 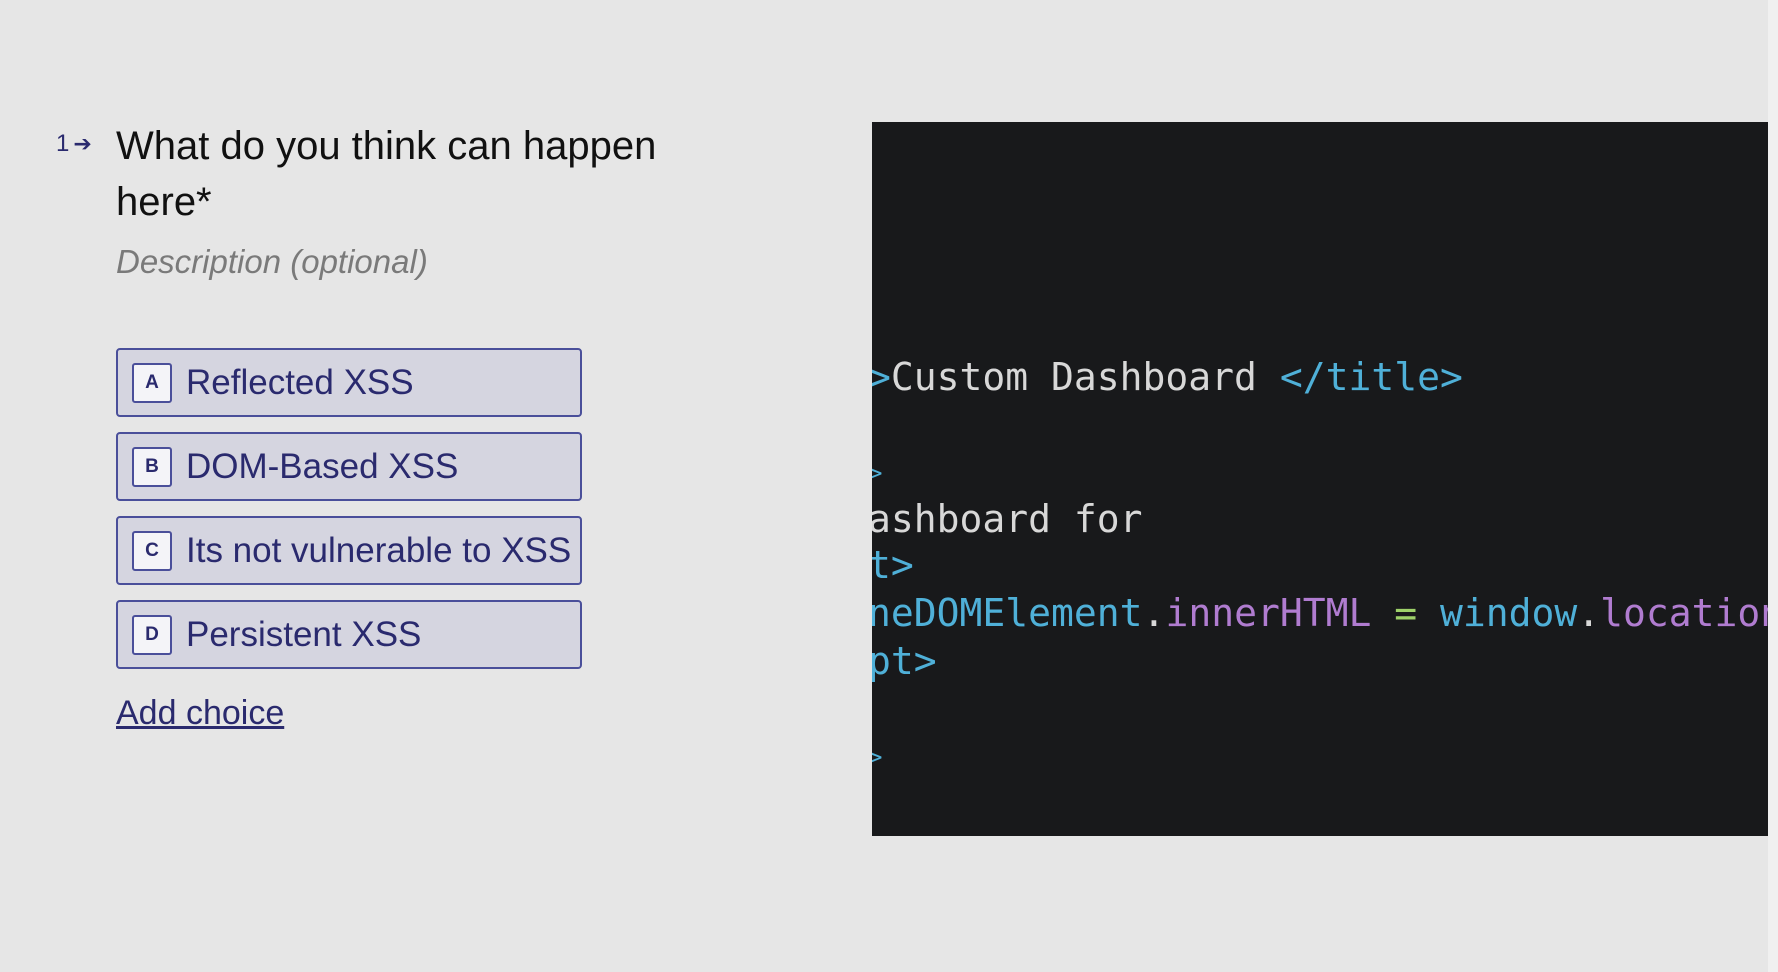 What do you see at coordinates (414, 262) in the screenshot?
I see `description-field: Description (optional)` at bounding box center [414, 262].